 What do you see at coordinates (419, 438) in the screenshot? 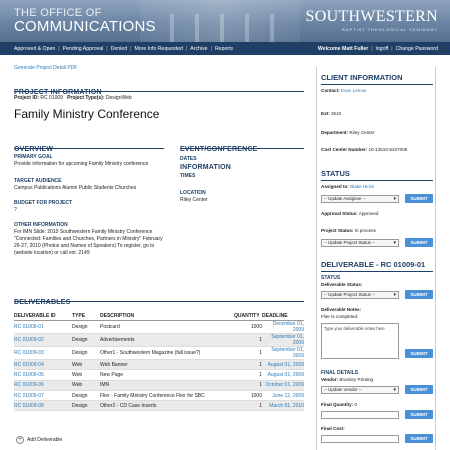
I see `cost-submit-button: SUBMIT` at bounding box center [419, 438].